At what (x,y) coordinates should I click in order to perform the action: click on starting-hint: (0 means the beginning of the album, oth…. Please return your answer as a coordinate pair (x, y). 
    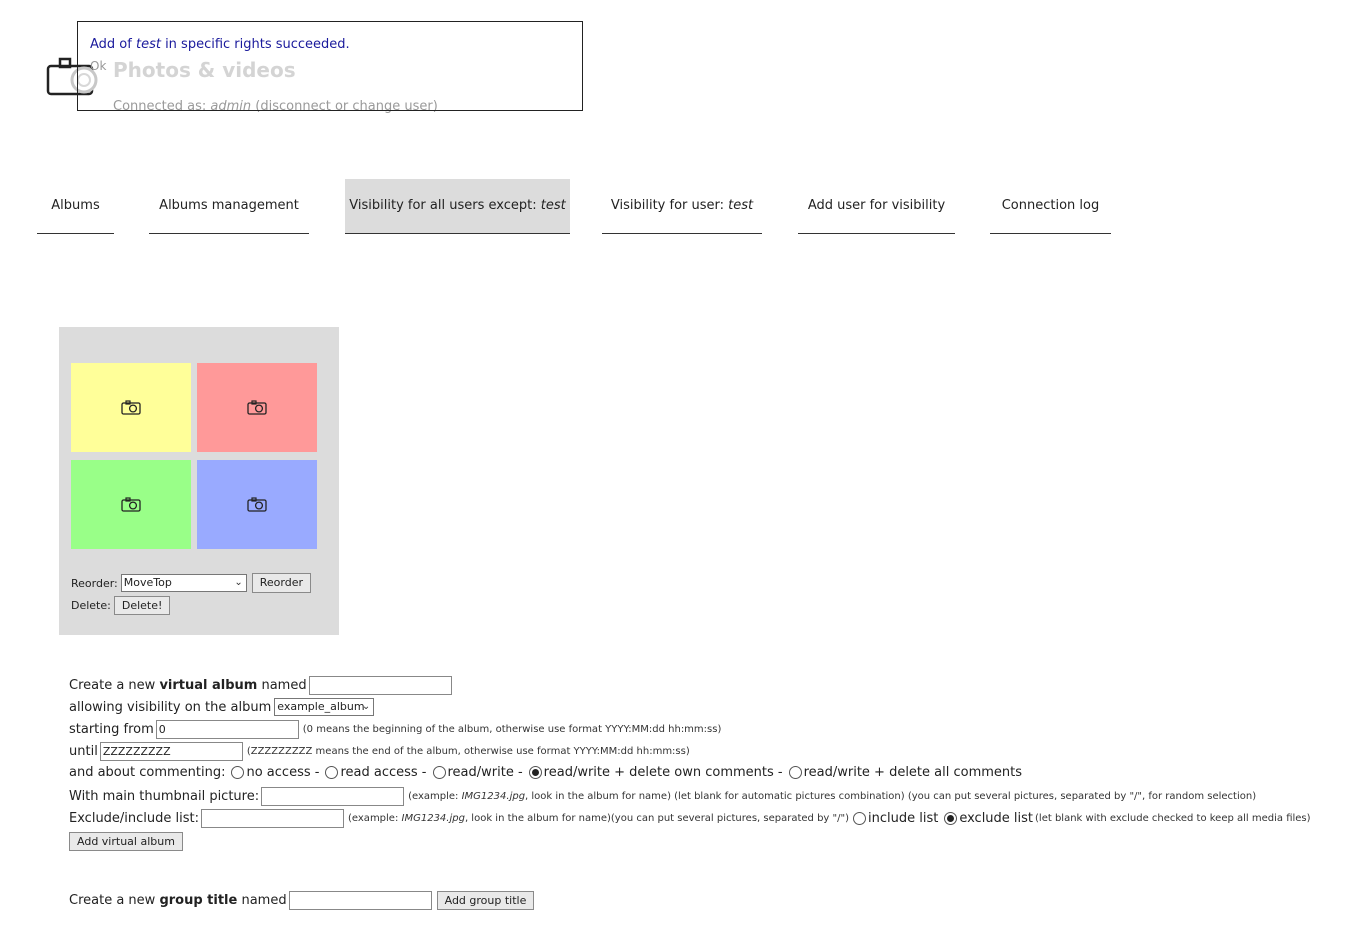
    Looking at the image, I should click on (512, 729).